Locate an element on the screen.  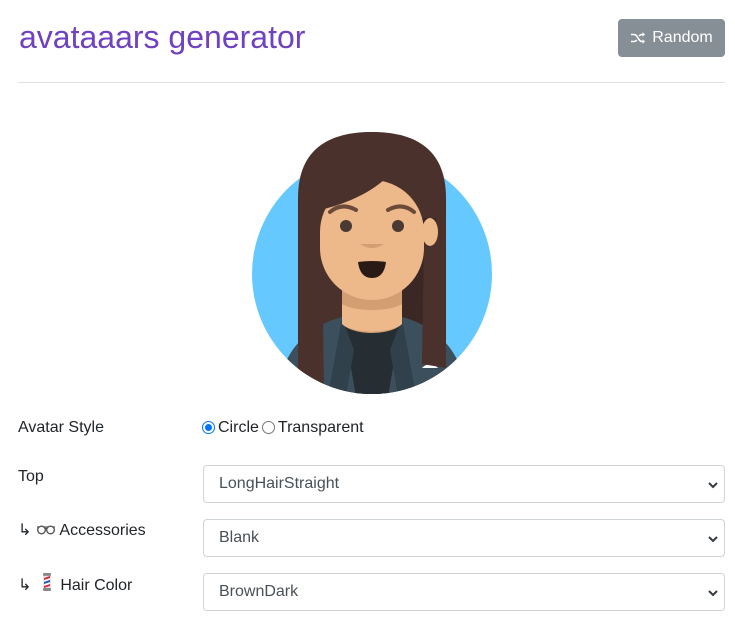
radio-transparent-label: Transparent is located at coordinates (321, 428).